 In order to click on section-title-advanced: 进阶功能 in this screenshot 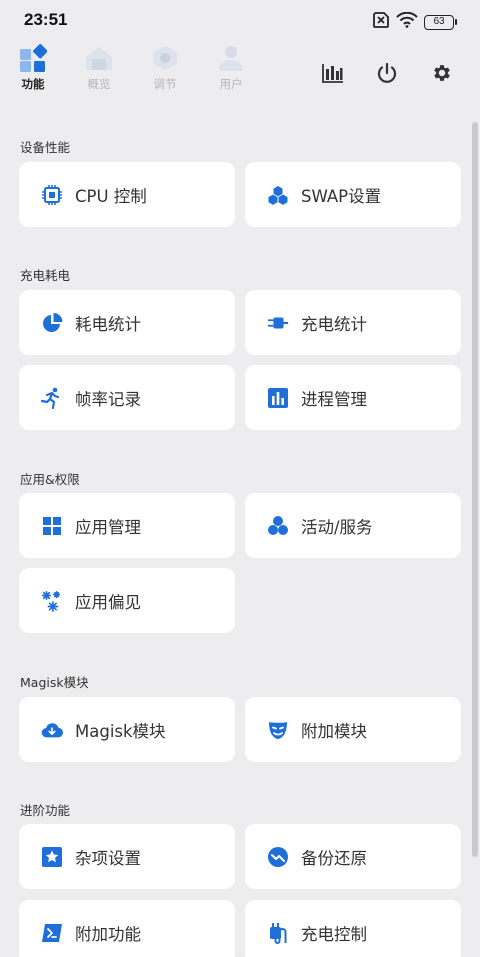, I will do `click(45, 810)`.